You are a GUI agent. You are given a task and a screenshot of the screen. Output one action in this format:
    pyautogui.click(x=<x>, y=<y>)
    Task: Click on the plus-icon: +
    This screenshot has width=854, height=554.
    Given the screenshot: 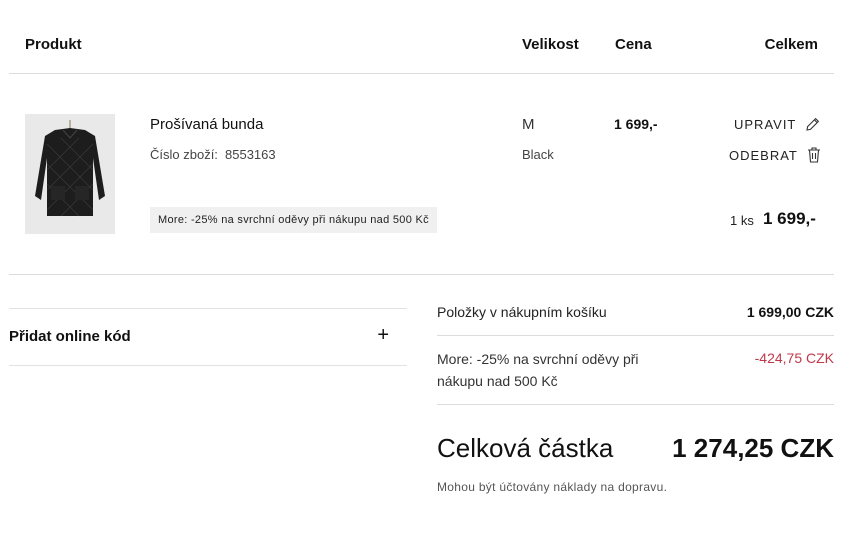 What is the action you would take?
    pyautogui.click(x=383, y=335)
    